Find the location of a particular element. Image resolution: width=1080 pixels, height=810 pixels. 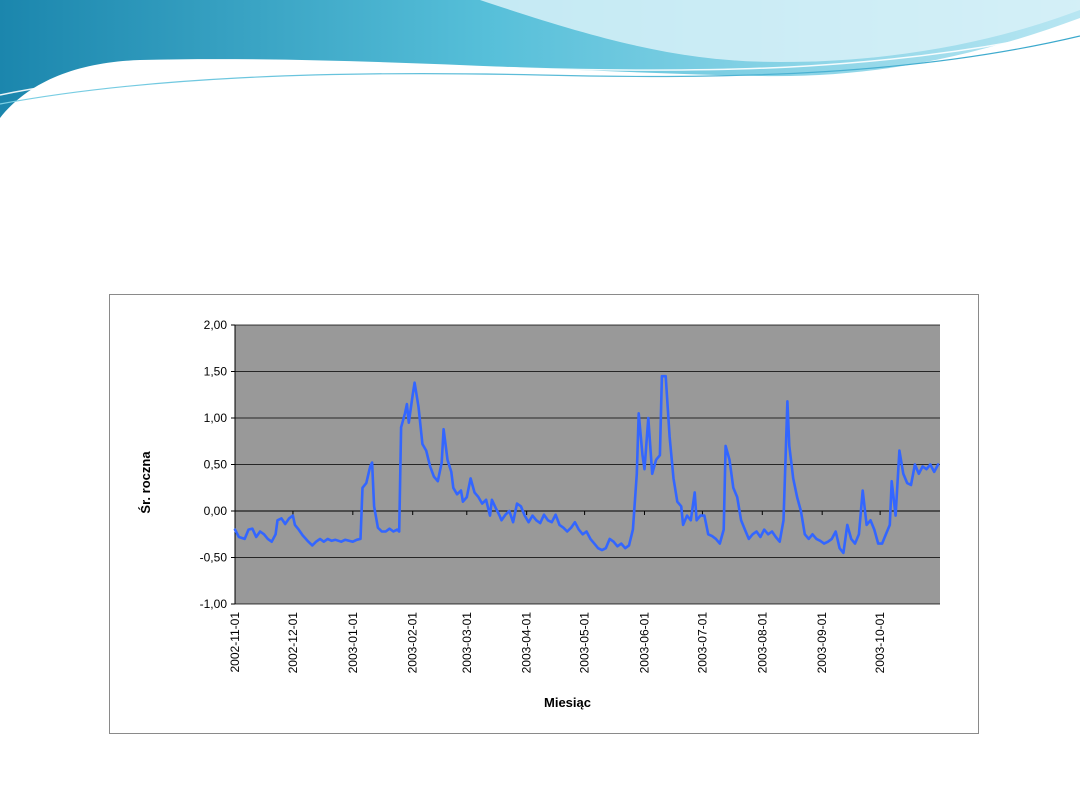

y-tick-label: 0,50 is located at coordinates (216, 465).